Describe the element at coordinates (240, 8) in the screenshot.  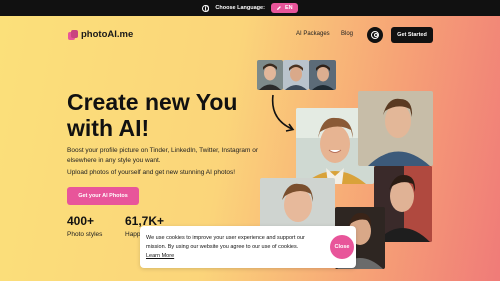
I see `language-label: Choose Language:` at that location.